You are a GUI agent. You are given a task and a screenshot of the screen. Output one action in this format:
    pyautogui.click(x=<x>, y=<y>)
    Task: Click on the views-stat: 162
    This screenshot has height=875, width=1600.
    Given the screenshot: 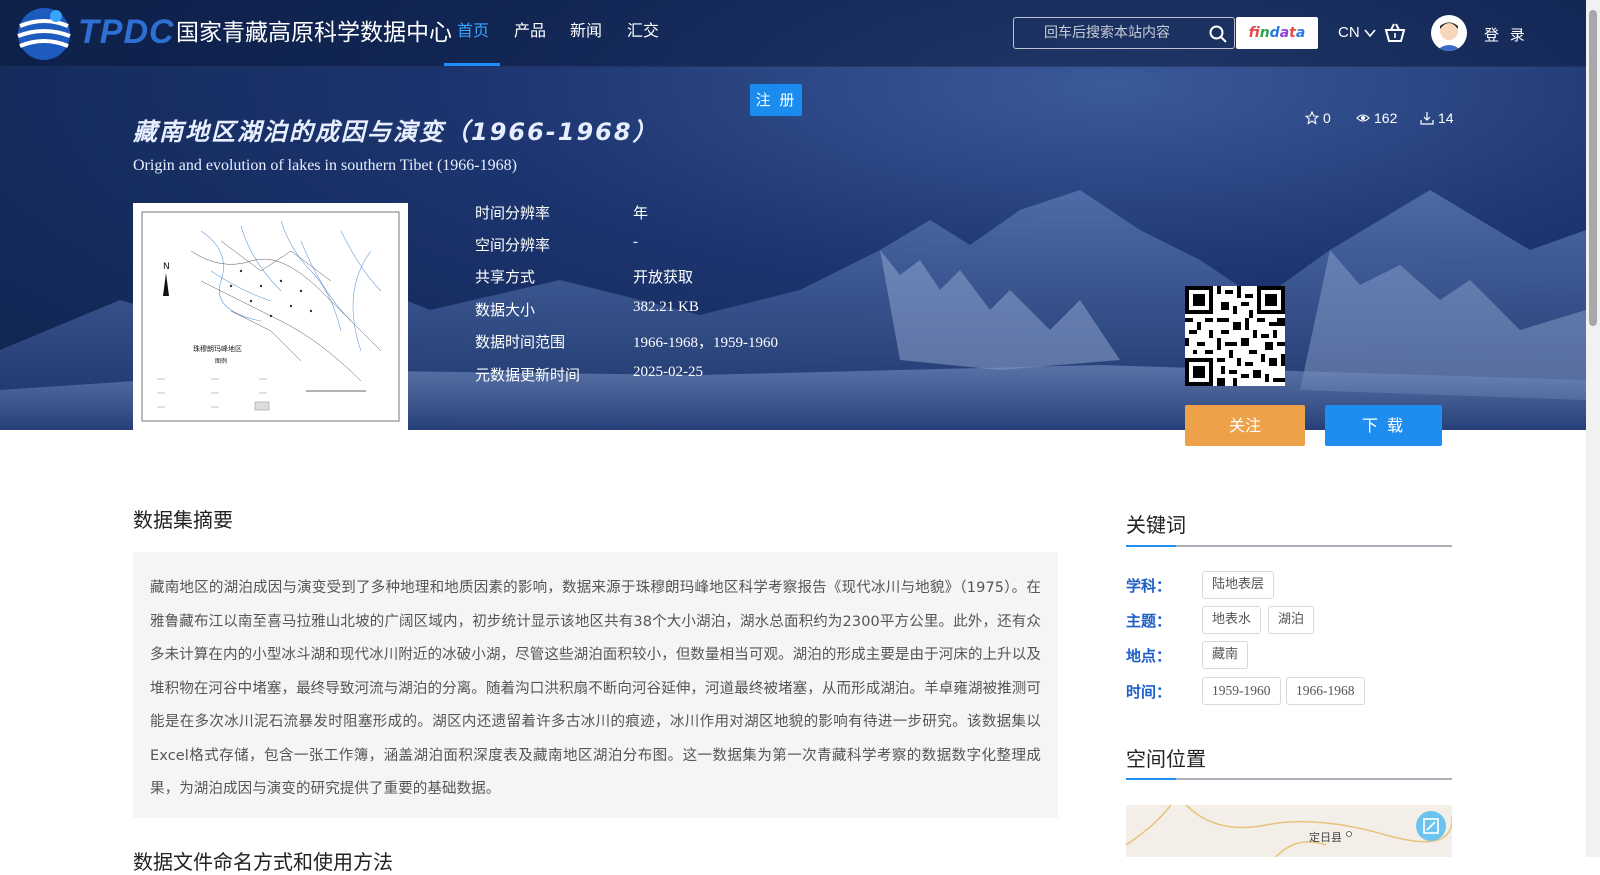 What is the action you would take?
    pyautogui.click(x=1376, y=118)
    